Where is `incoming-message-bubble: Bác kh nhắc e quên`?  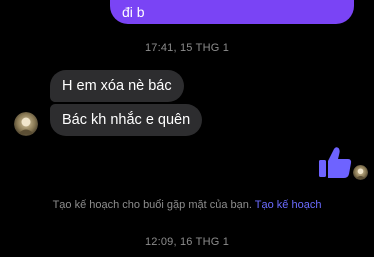
incoming-message-bubble: Bác kh nhắc e quên is located at coordinates (126, 120).